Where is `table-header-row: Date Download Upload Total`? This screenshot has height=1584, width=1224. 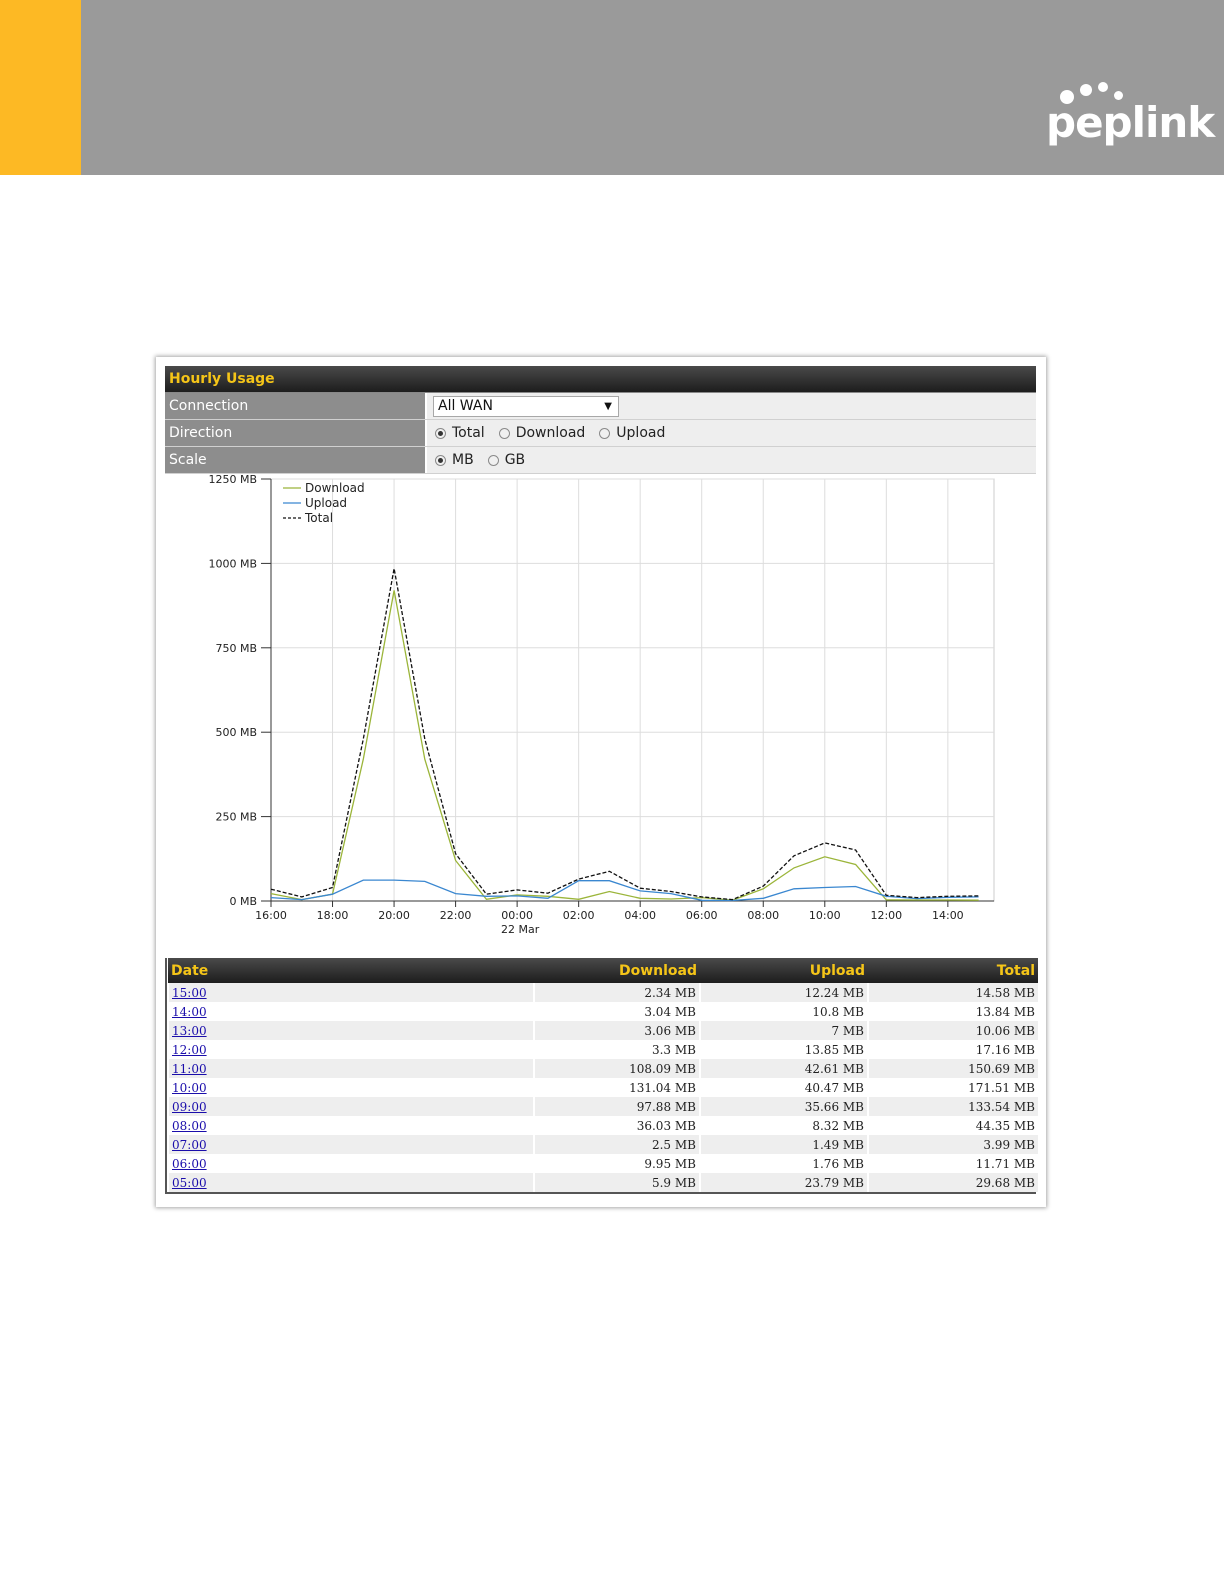
table-header-row: Date Download Upload Total is located at coordinates (603, 970).